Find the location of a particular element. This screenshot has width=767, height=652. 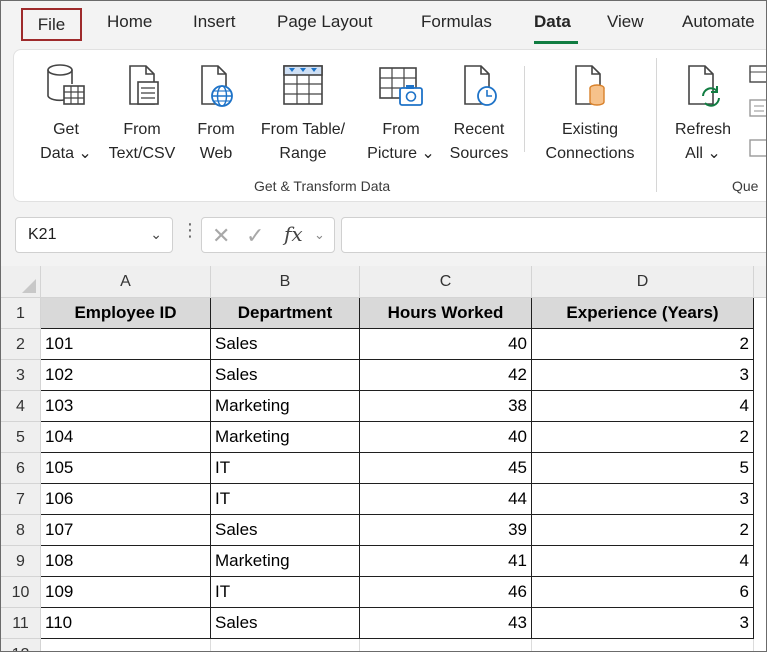

table-cell: 104 is located at coordinates (126, 437).